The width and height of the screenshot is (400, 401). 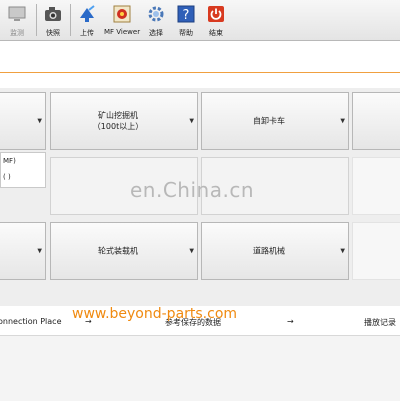 What do you see at coordinates (17, 33) in the screenshot?
I see `monitor-label: 监测` at bounding box center [17, 33].